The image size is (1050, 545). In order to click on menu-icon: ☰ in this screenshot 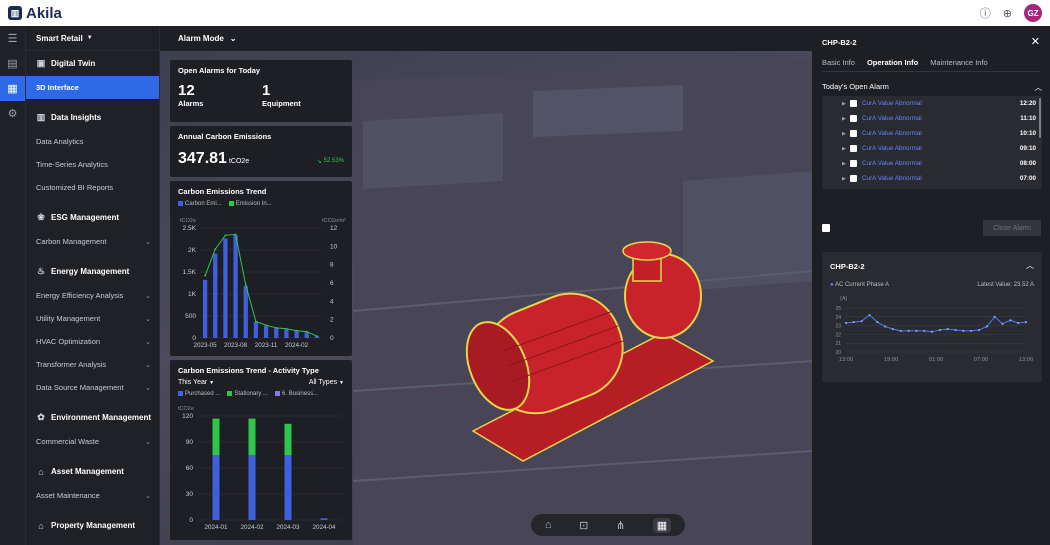, I will do `click(12, 38)`.